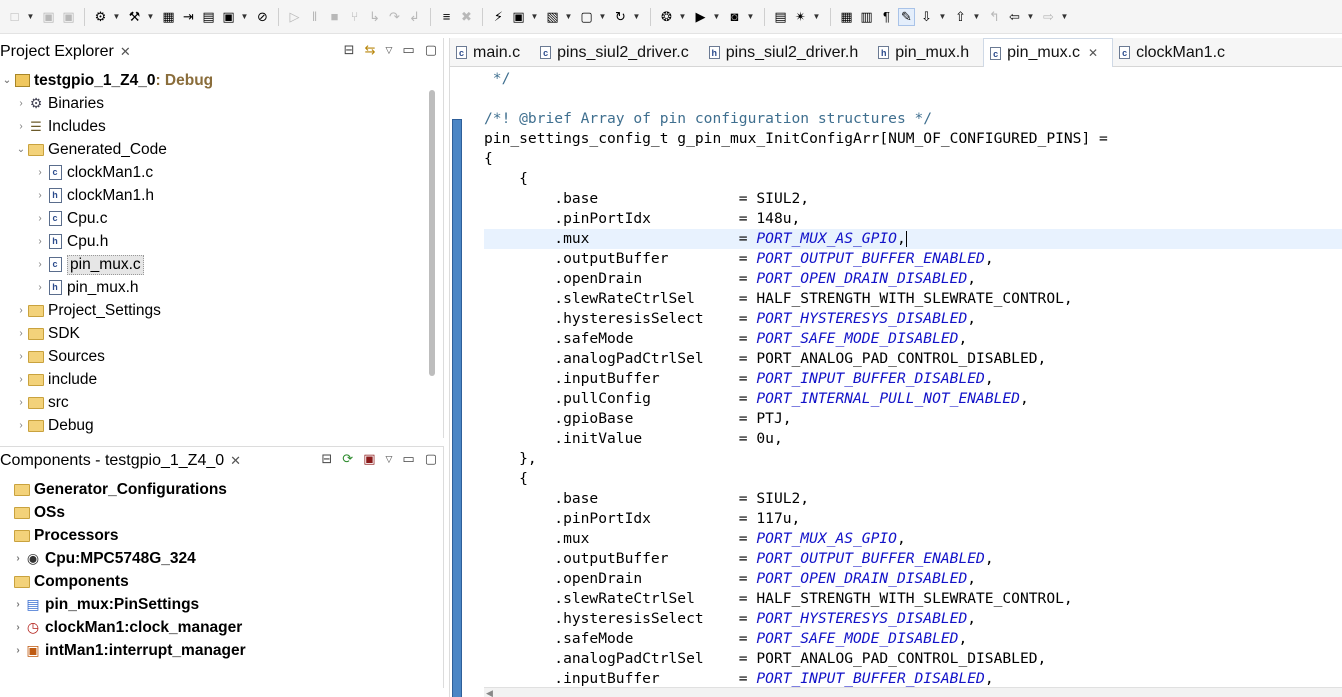 This screenshot has height=697, width=1342. What do you see at coordinates (294, 17) in the screenshot?
I see `resume-icon: ▷` at bounding box center [294, 17].